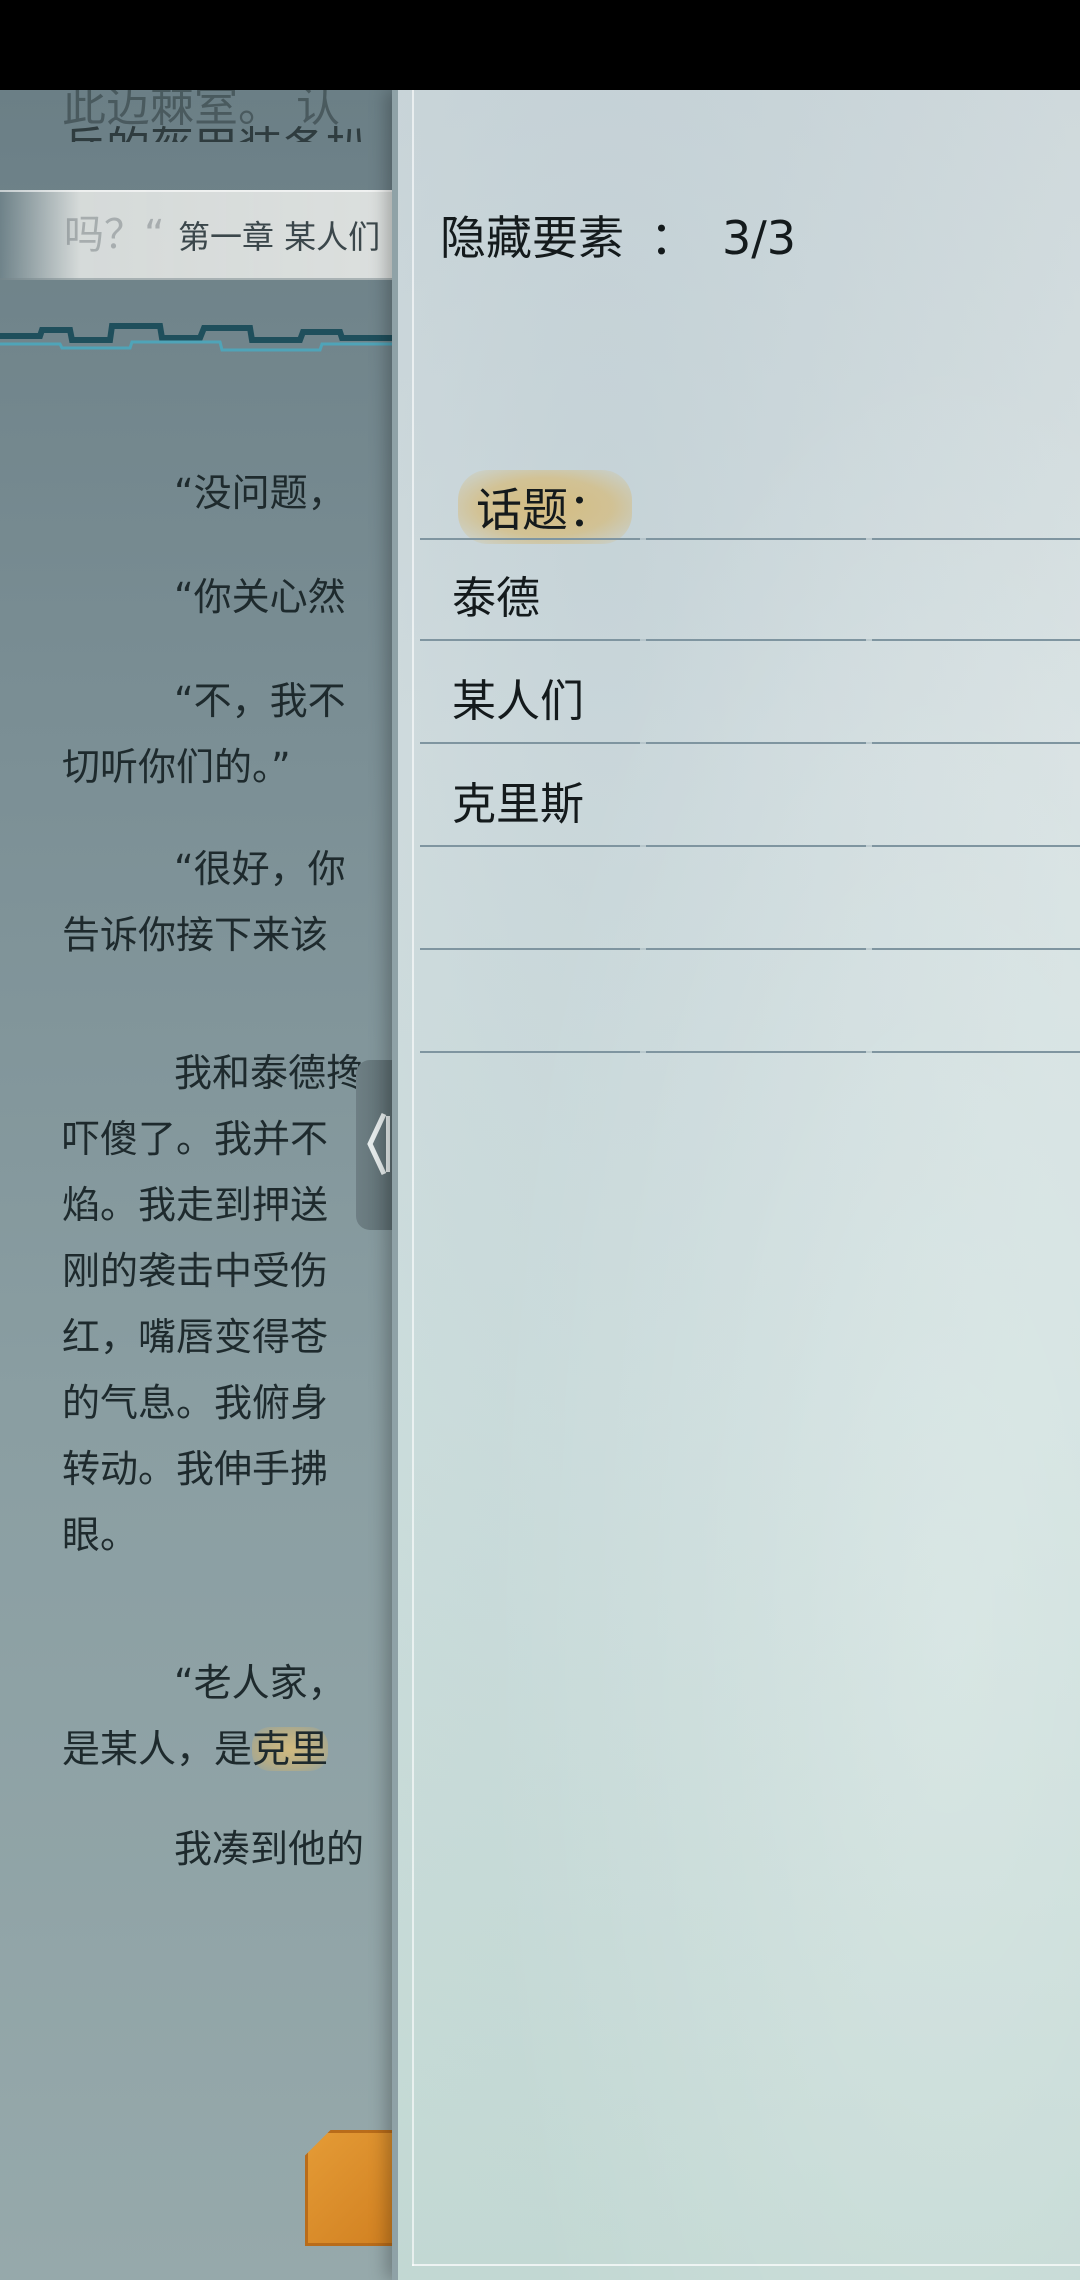 The width and height of the screenshot is (1080, 2280). I want to click on highlighted-line: 是某人，是克里, so click(231, 1749).